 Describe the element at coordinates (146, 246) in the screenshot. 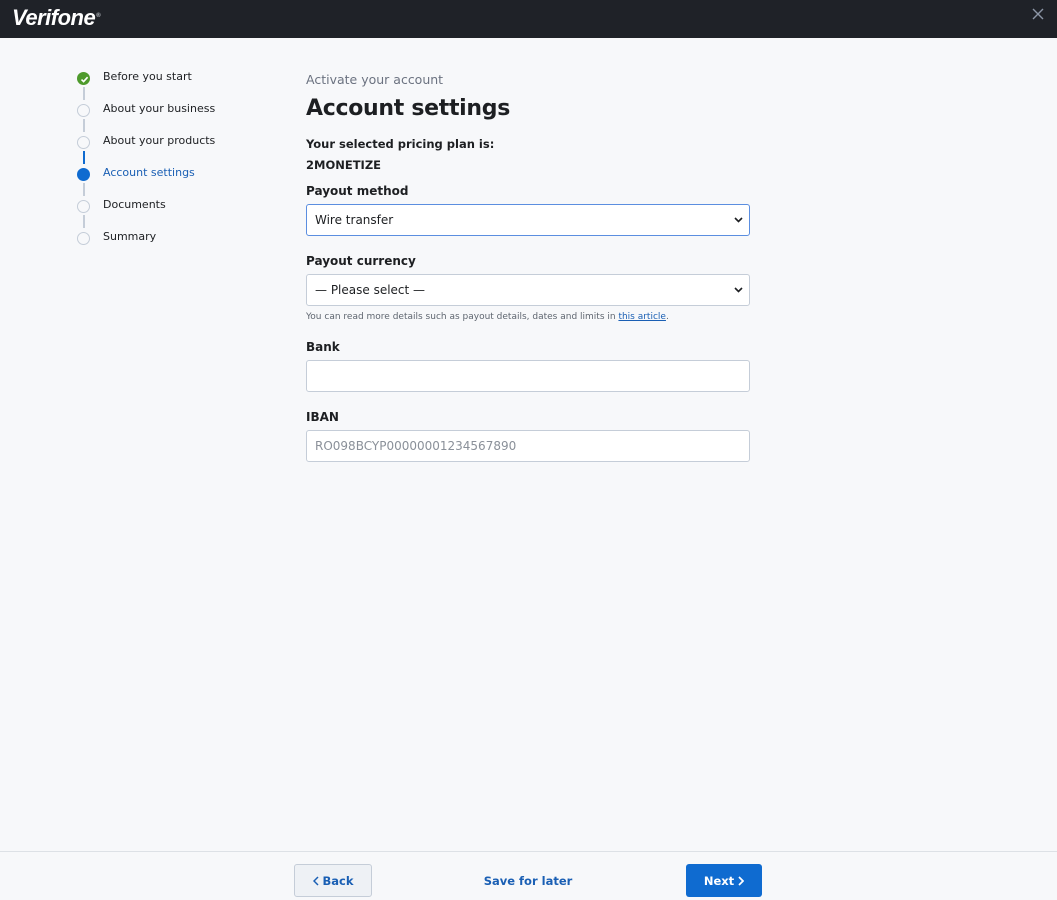

I see `step-summary: Summary` at that location.